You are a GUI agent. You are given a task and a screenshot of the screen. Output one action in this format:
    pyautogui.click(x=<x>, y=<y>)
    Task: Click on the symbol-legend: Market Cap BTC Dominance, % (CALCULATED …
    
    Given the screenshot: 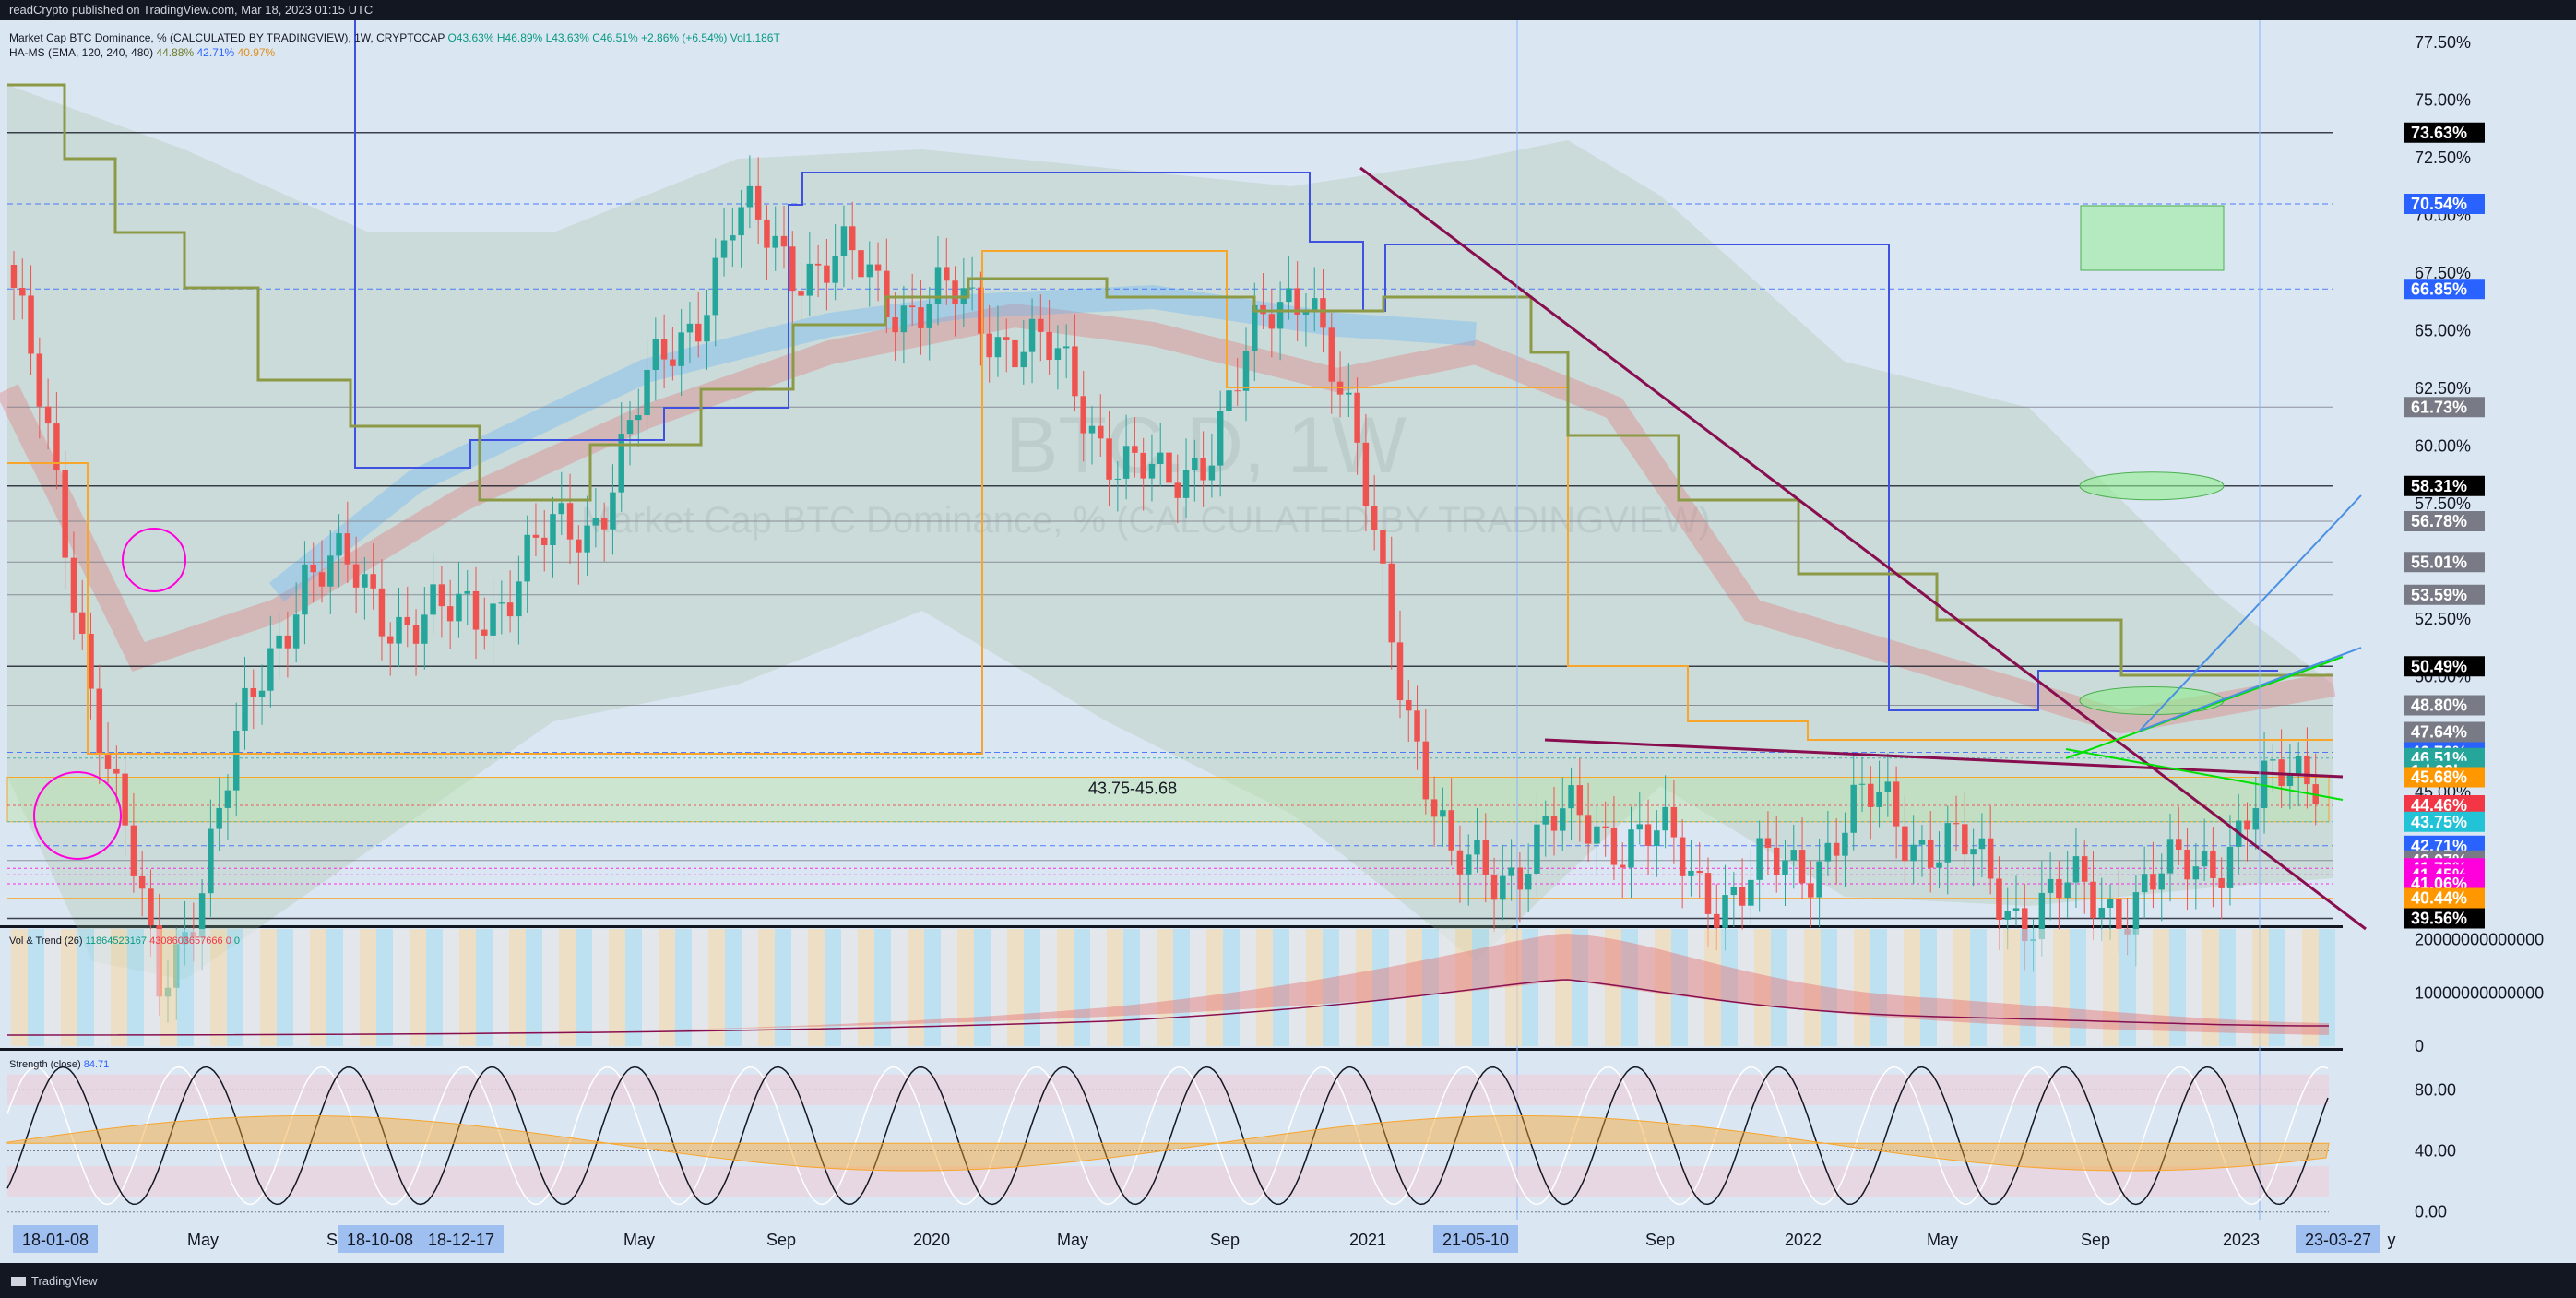 What is the action you would take?
    pyautogui.click(x=394, y=37)
    